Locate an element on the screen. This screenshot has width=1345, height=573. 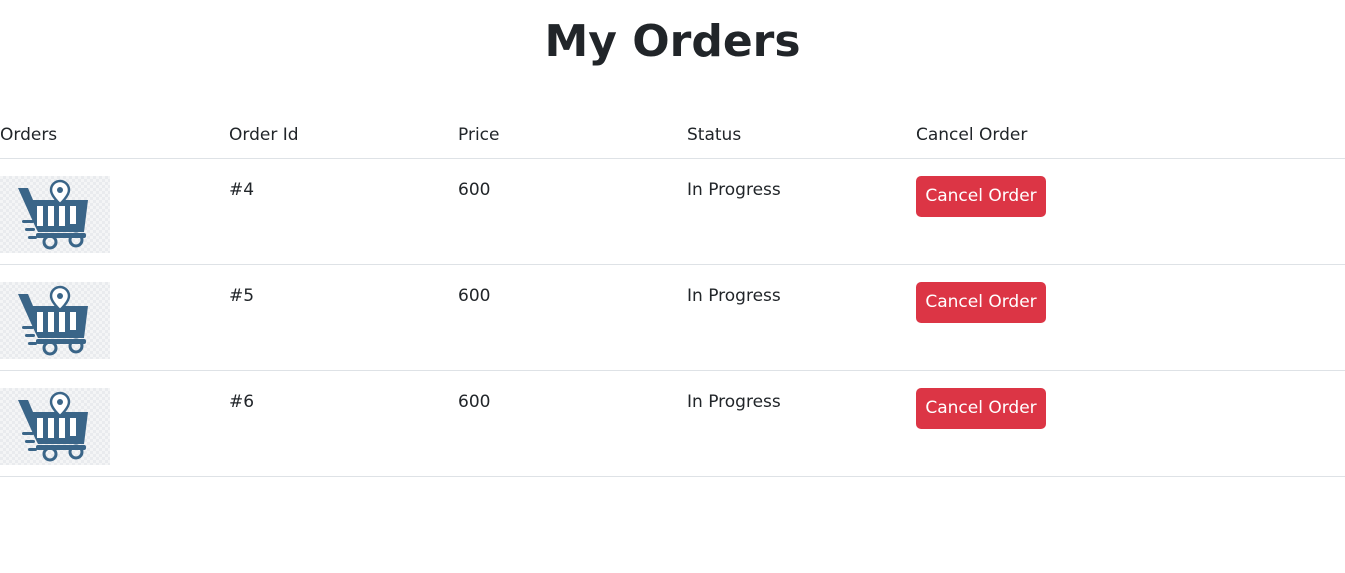
order-id: #5 is located at coordinates (242, 296).